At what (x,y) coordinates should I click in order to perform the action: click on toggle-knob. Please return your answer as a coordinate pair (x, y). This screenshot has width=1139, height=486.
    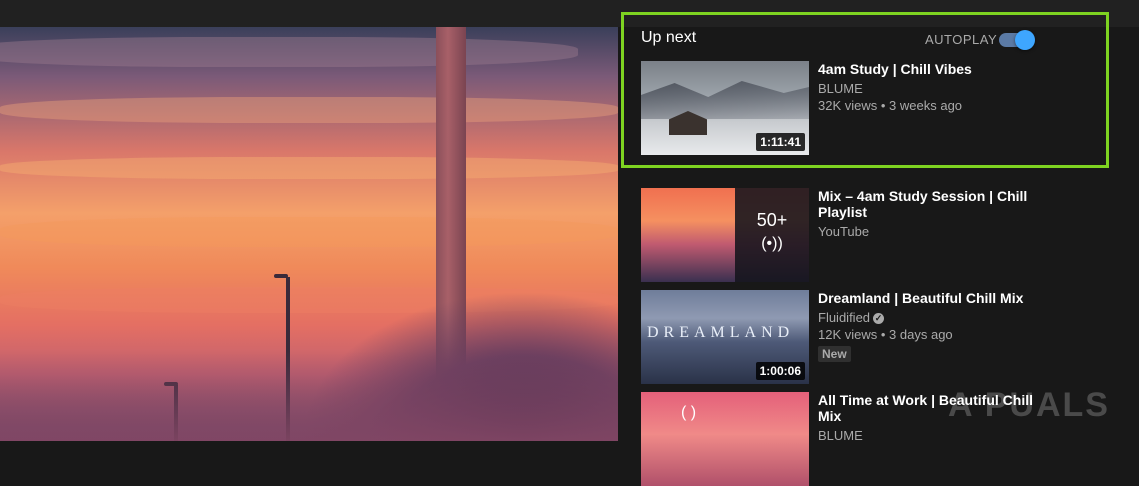
    Looking at the image, I should click on (1025, 40).